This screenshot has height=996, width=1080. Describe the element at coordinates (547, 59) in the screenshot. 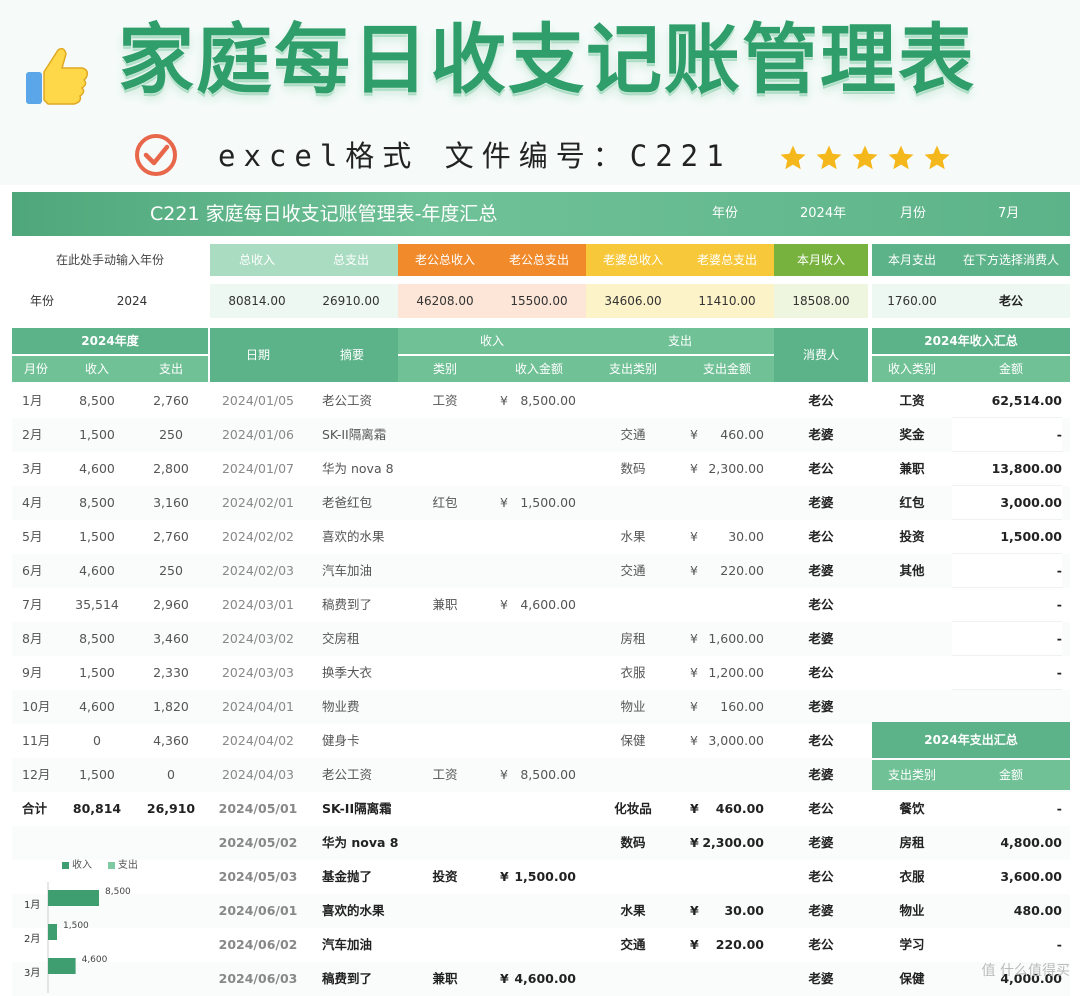

I see `banner-title: 家庭每日收支记账管理表` at that location.